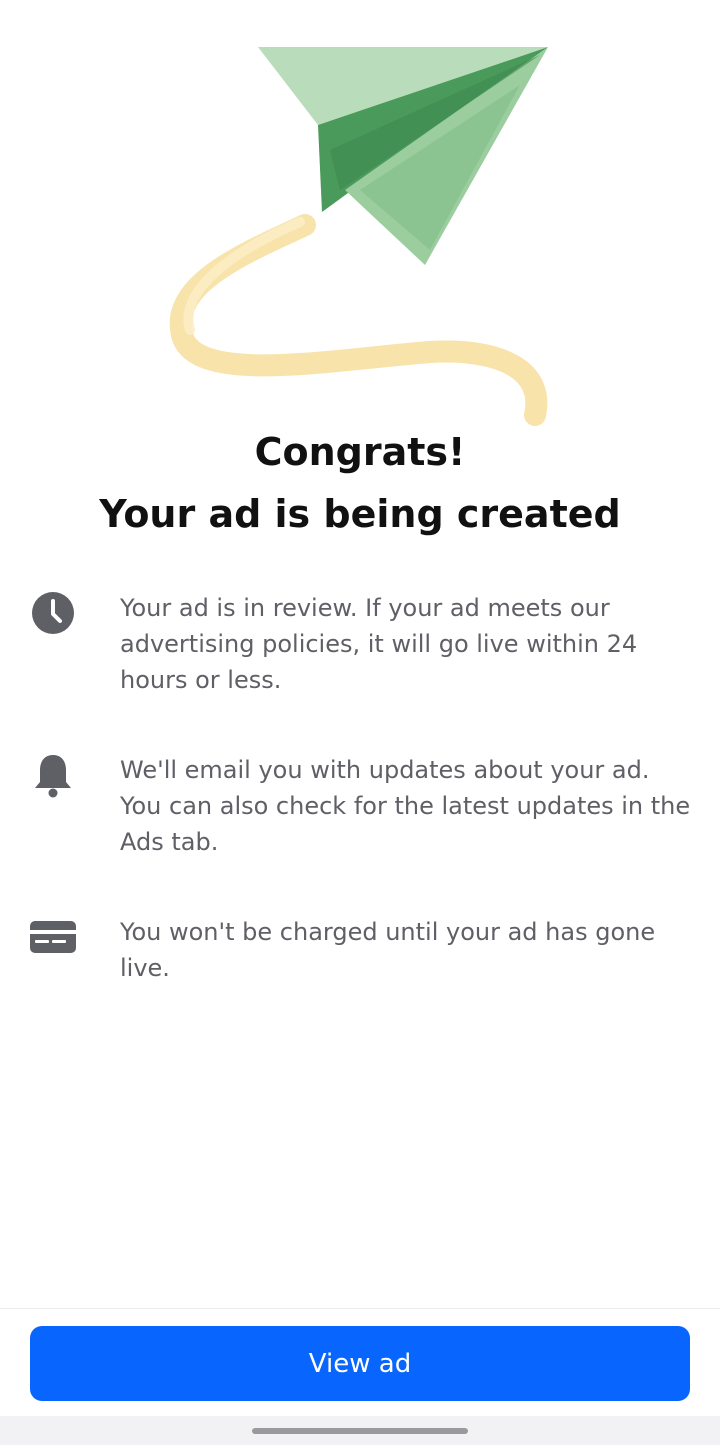 The image size is (720, 1445). Describe the element at coordinates (53, 937) in the screenshot. I see `credit-card-icon` at that location.